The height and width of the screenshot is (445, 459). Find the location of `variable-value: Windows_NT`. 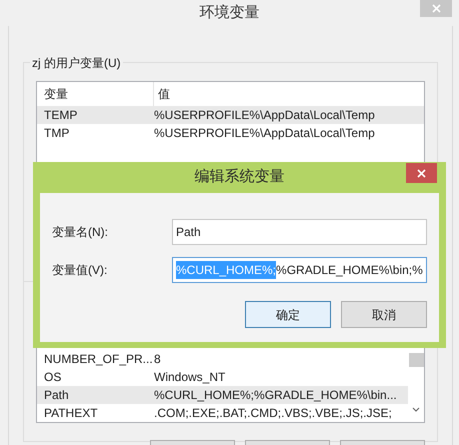

variable-value: Windows_NT is located at coordinates (190, 377).